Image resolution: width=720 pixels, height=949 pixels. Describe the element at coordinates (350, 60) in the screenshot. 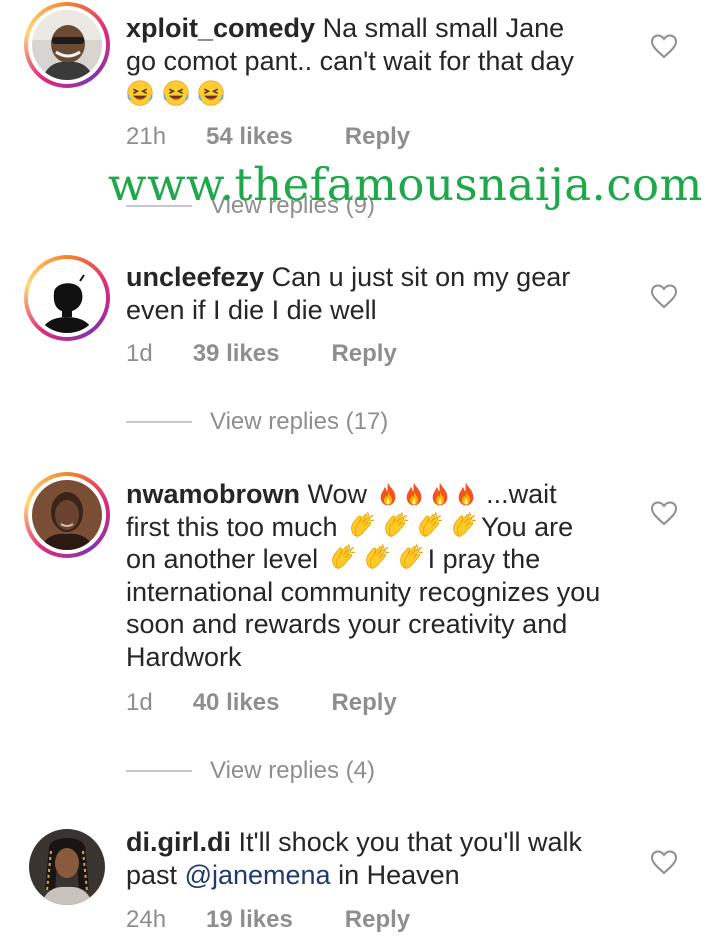

I see `comment-body: go comot pant.. can't wait for that day` at that location.